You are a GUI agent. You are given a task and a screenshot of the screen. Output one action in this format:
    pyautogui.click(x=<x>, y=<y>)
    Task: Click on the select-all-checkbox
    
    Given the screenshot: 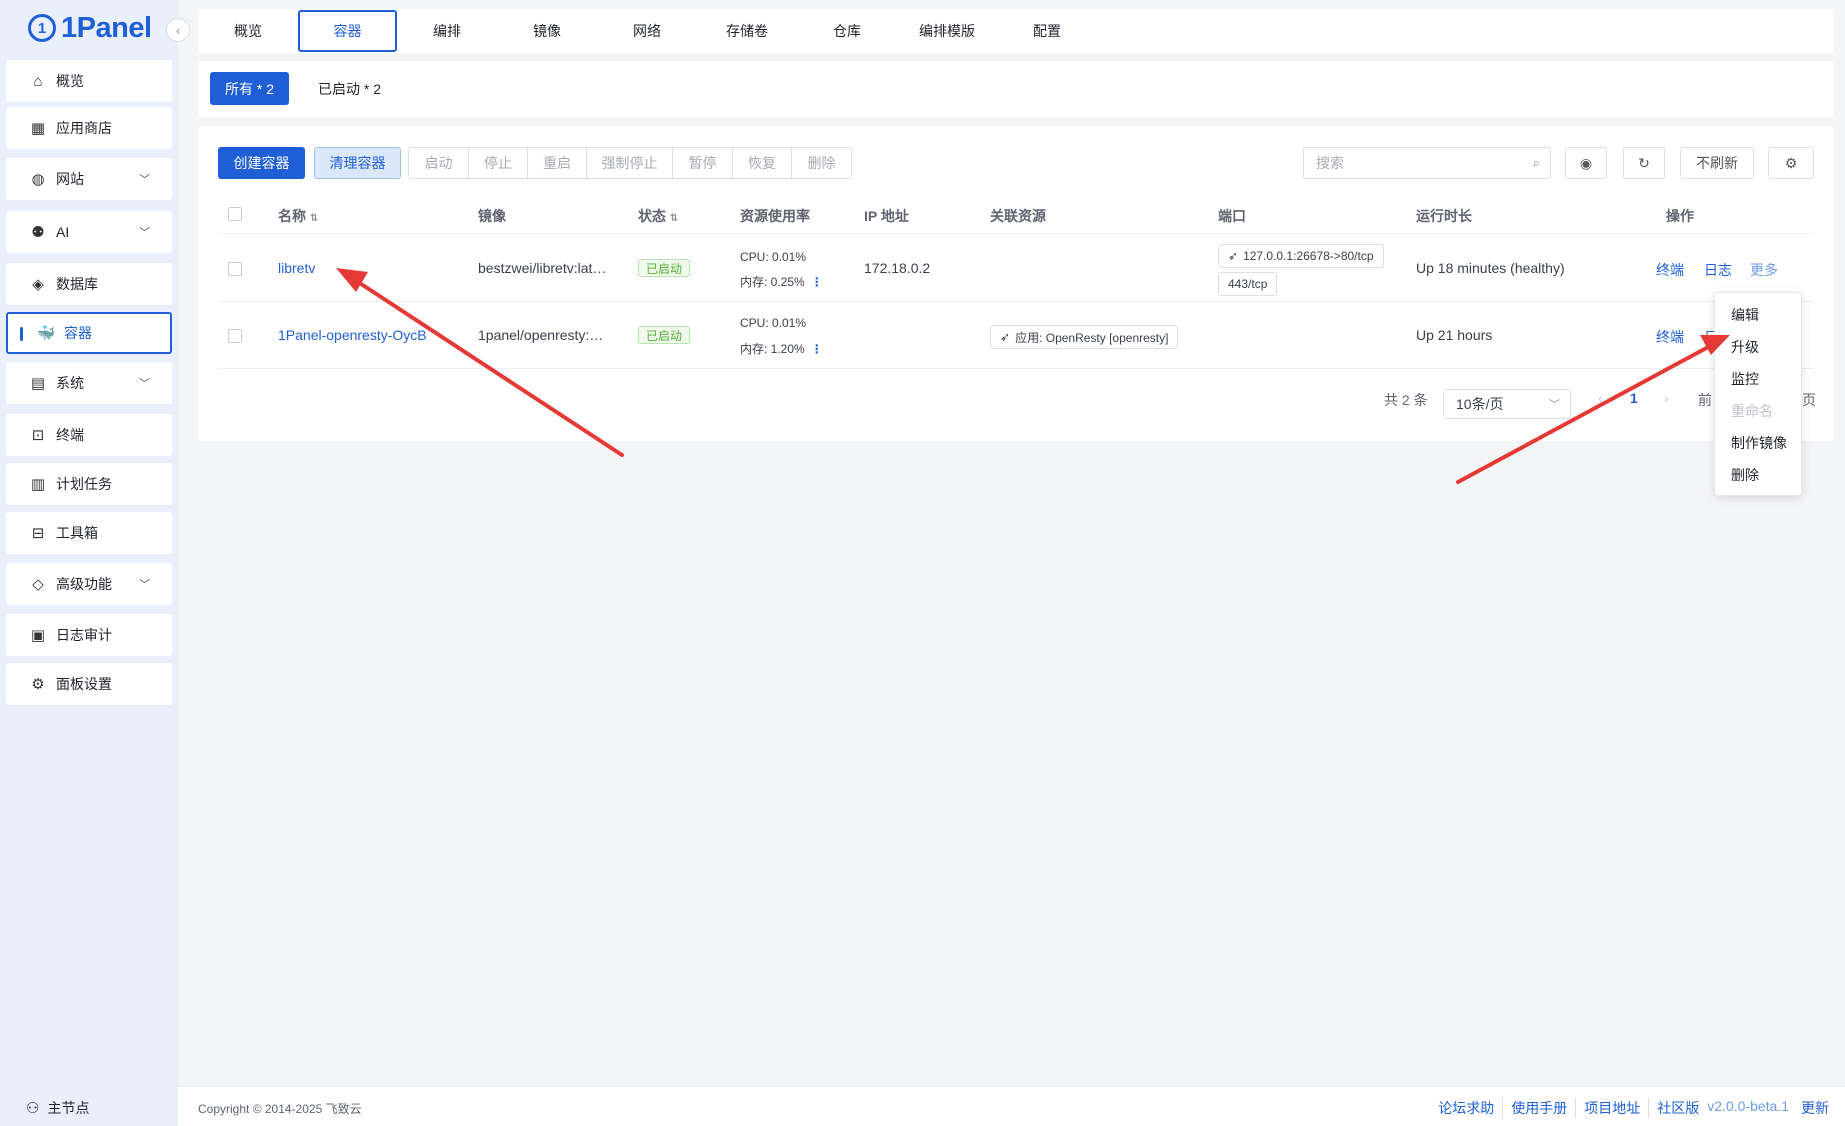 What is the action you would take?
    pyautogui.click(x=235, y=214)
    